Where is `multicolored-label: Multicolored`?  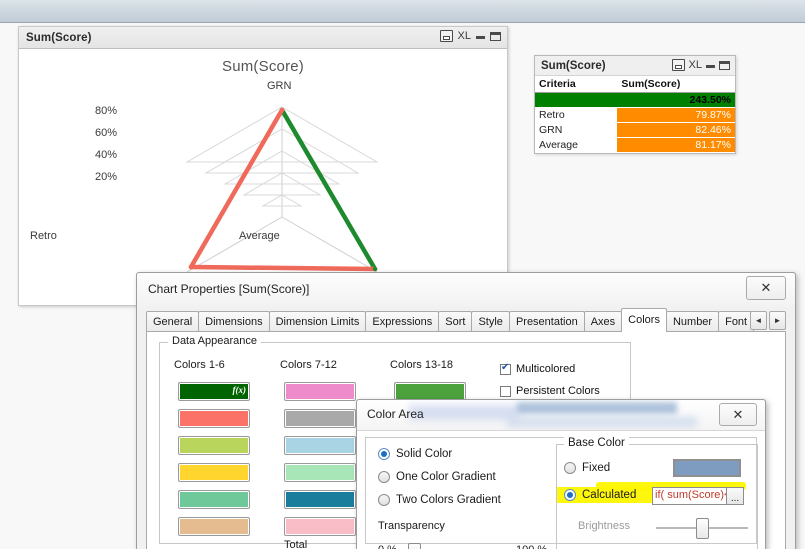 multicolored-label: Multicolored is located at coordinates (546, 369).